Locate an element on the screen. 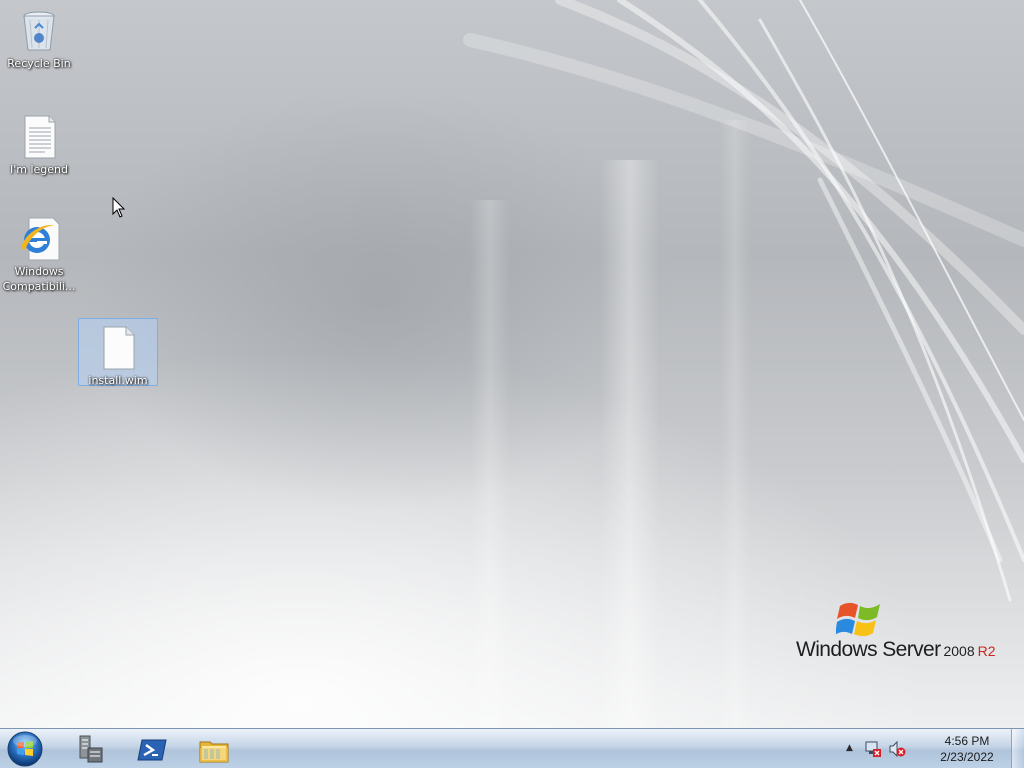 The image size is (1024, 768). show-hidden-icons-icon: ▲ is located at coordinates (849, 748).